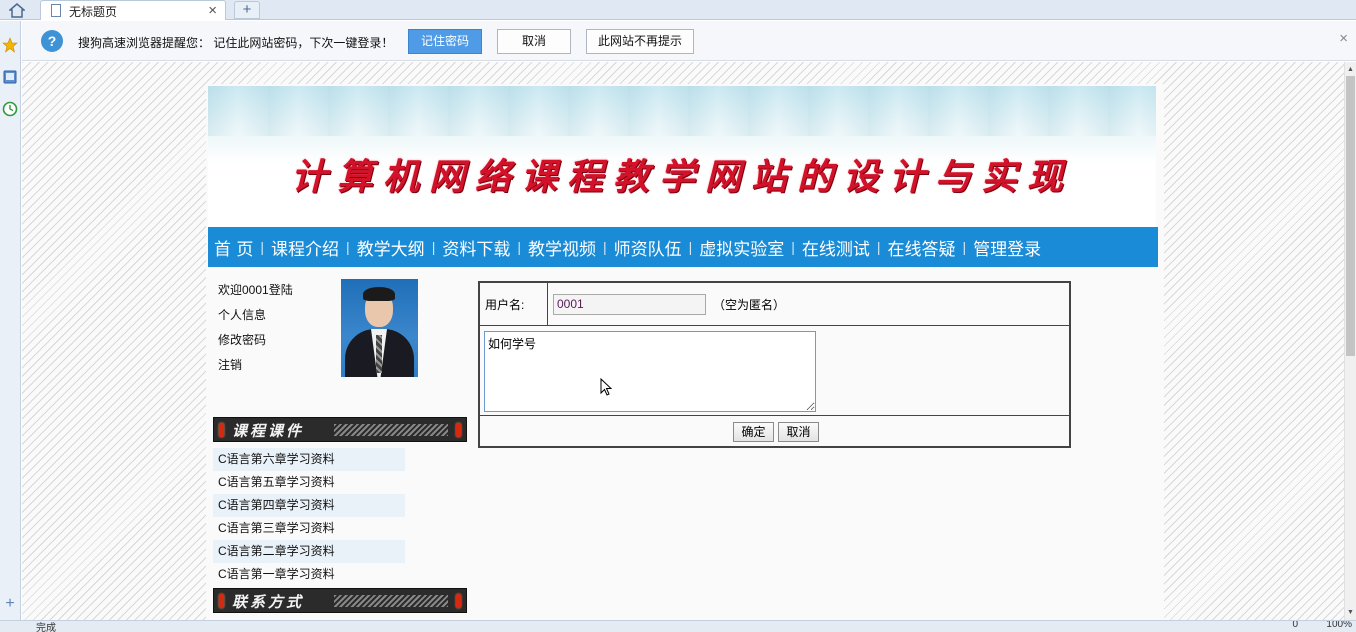 Image resolution: width=1356 pixels, height=632 pixels. What do you see at coordinates (309, 482) in the screenshot?
I see `course-link: C语言第五章学习资料` at bounding box center [309, 482].